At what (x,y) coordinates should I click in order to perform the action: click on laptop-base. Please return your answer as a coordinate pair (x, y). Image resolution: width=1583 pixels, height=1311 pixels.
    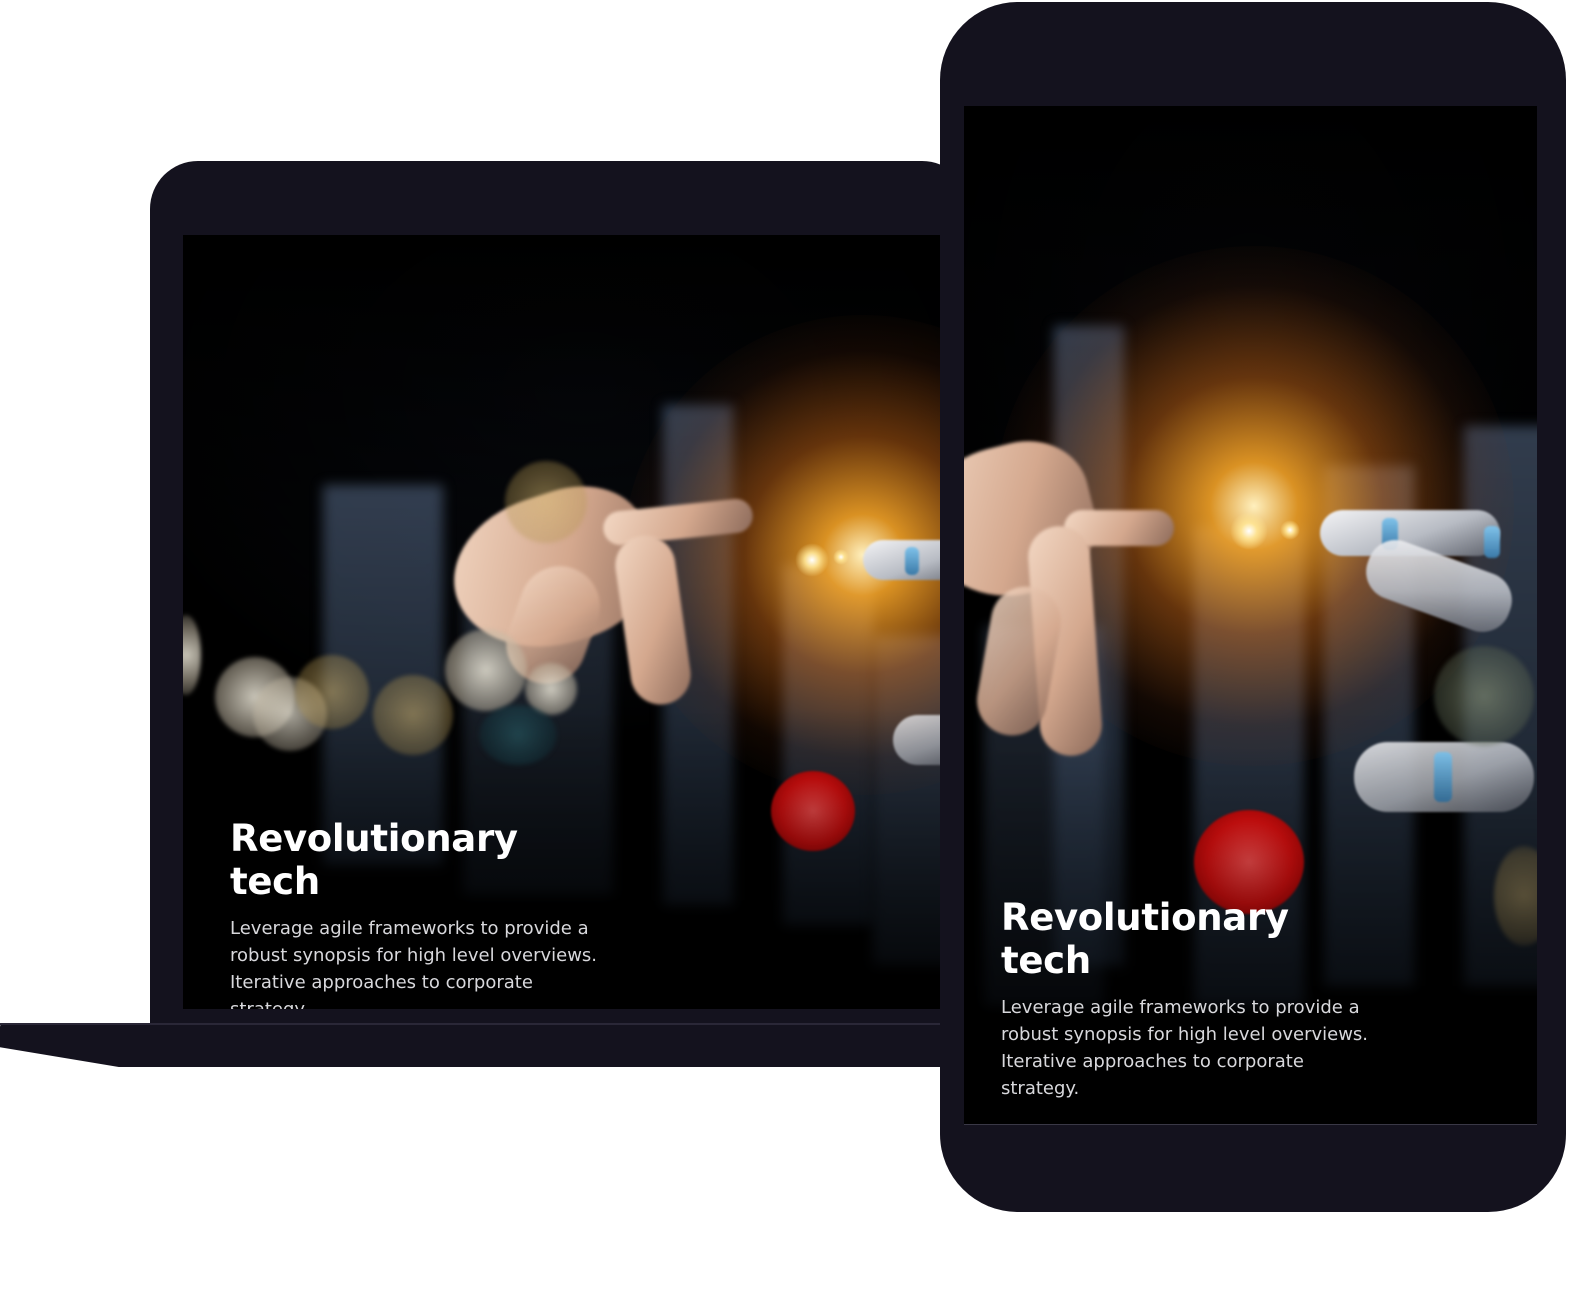
    Looking at the image, I should click on (495, 1045).